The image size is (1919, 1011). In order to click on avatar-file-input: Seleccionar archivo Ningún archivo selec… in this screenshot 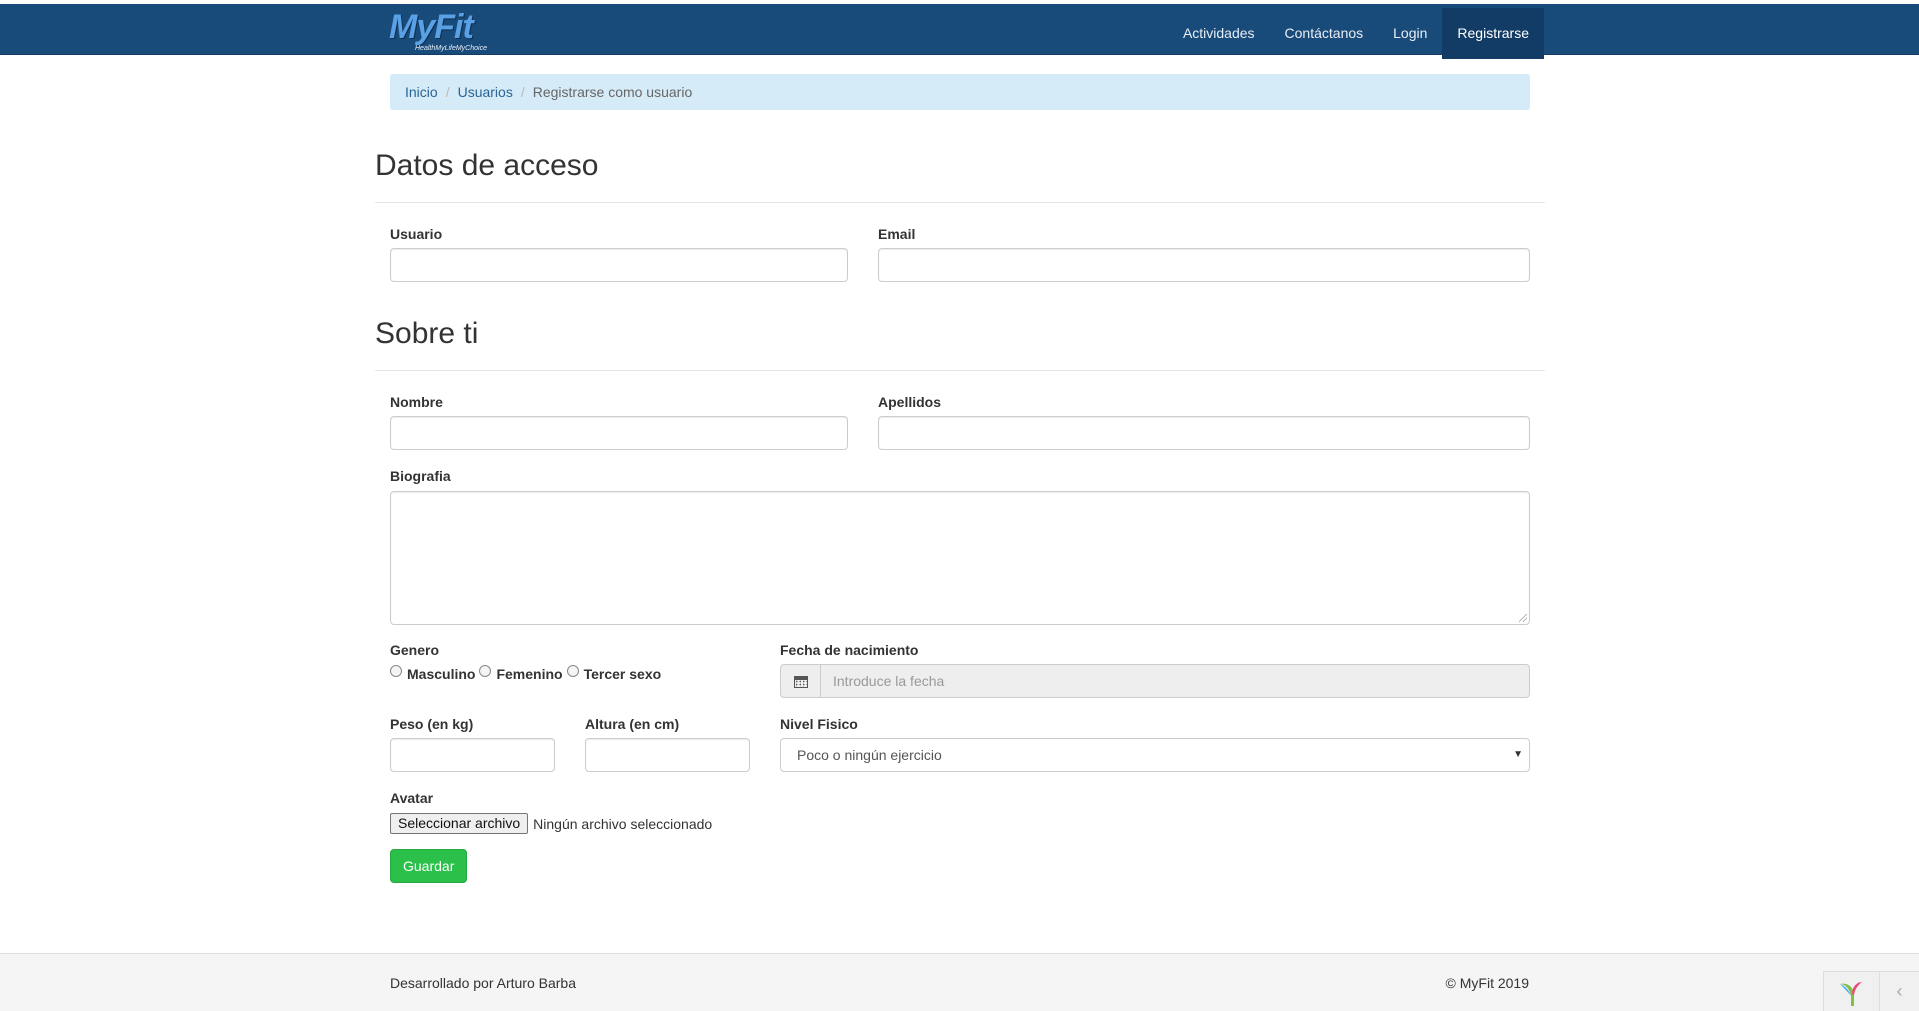, I will do `click(551, 823)`.